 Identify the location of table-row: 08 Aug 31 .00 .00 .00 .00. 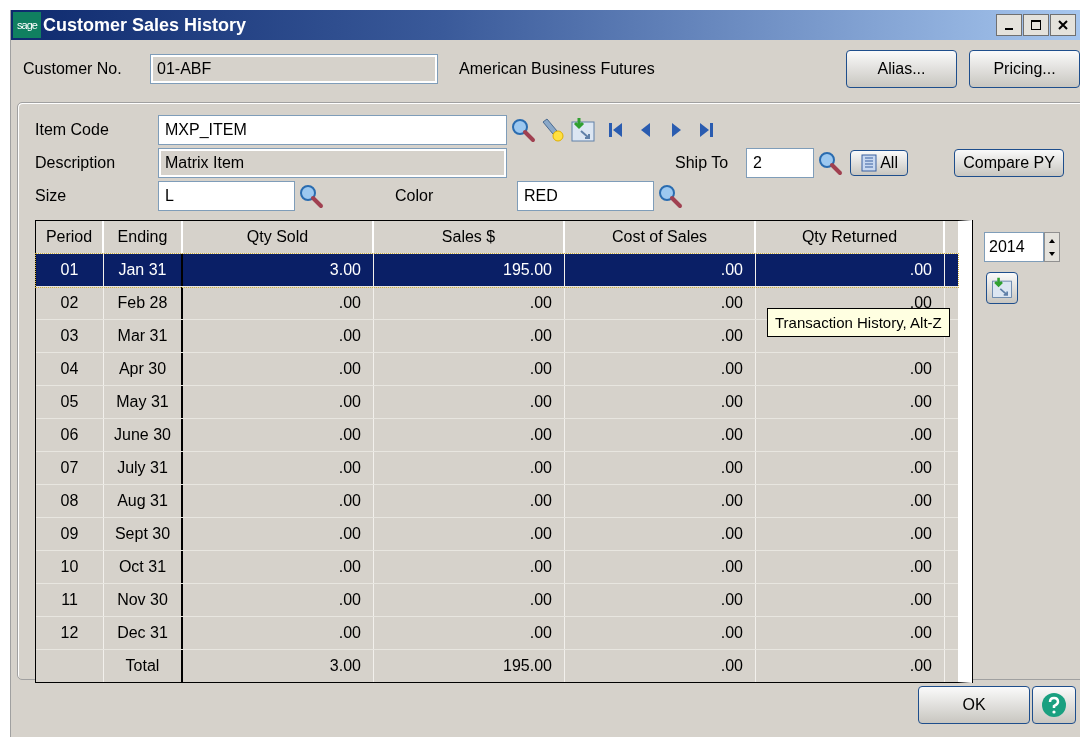
(497, 501).